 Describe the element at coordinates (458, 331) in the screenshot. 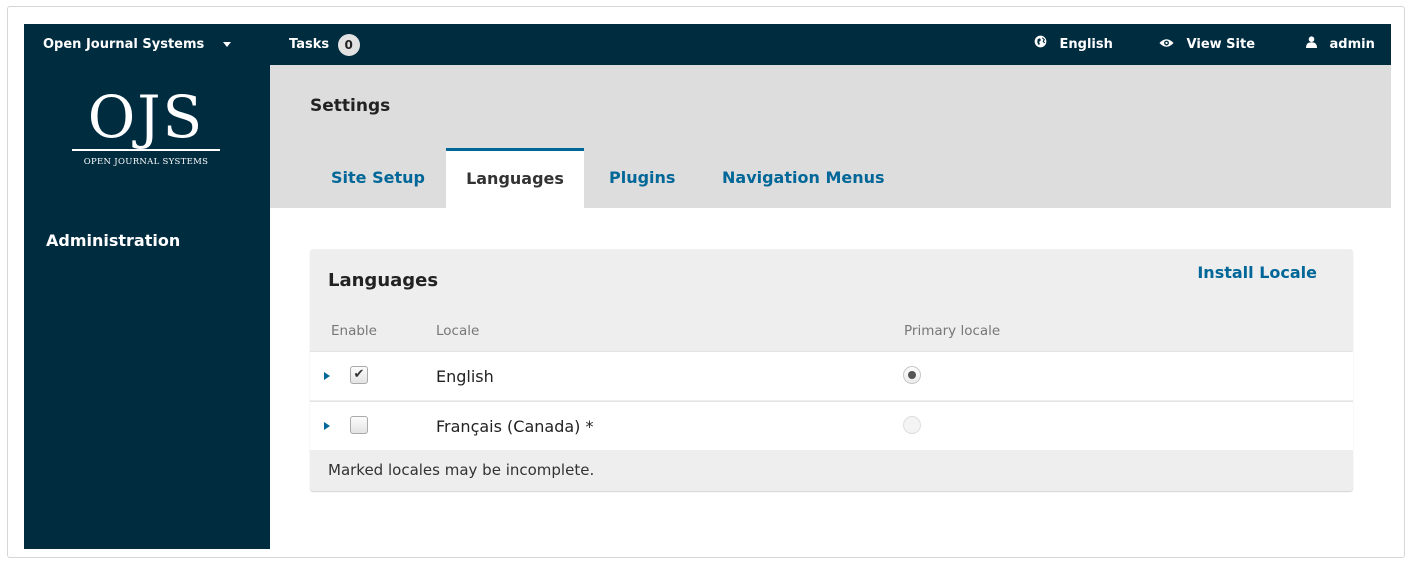

I see `column-header-locale: Locale` at that location.